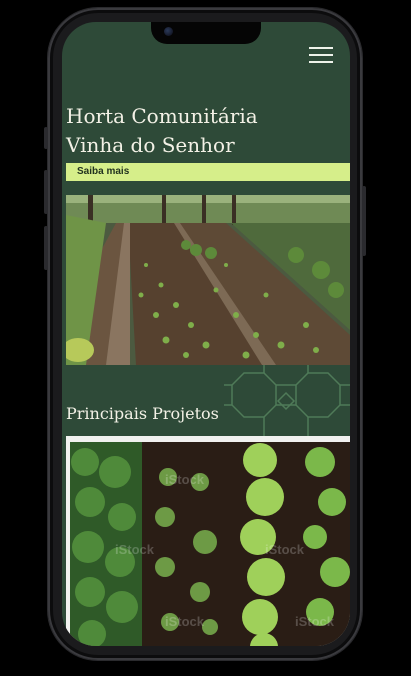 The image size is (411, 676). What do you see at coordinates (206, 131) in the screenshot?
I see `page-title: Horta Comunitária Vinha do Senhor` at bounding box center [206, 131].